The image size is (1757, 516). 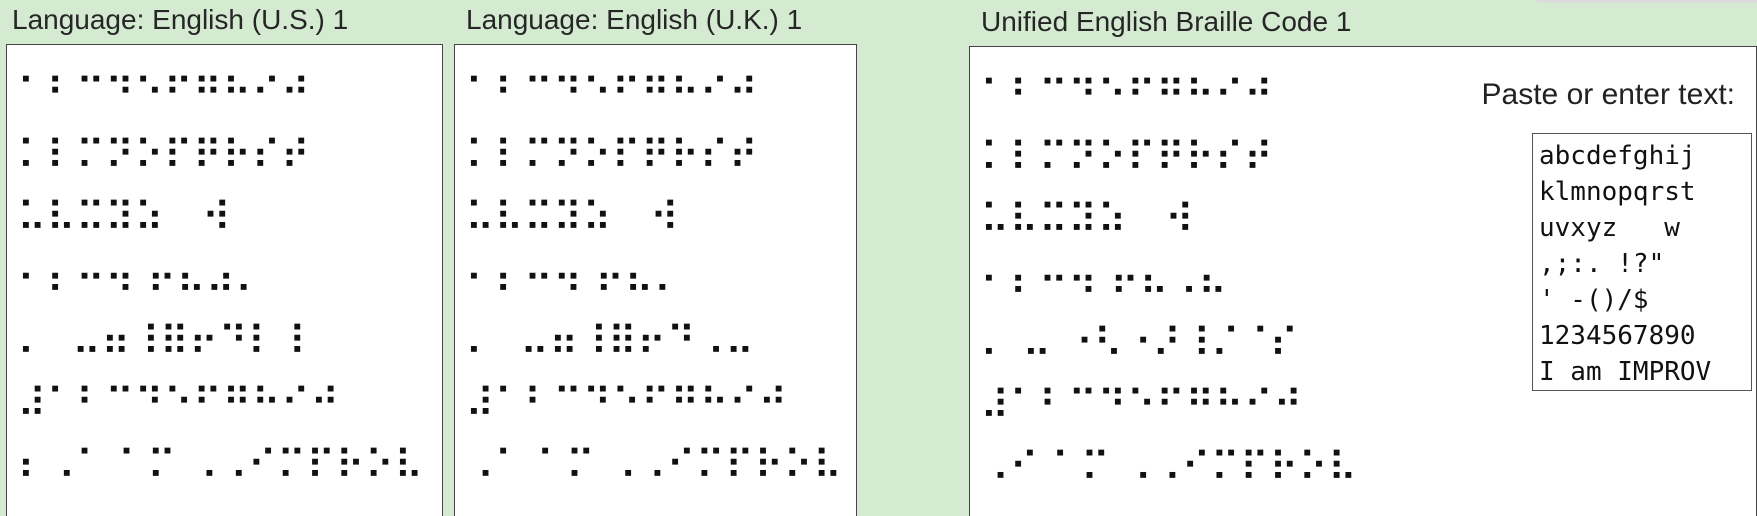 What do you see at coordinates (634, 19) in the screenshot?
I see `pane-title: Language: English (U.K.) 1` at bounding box center [634, 19].